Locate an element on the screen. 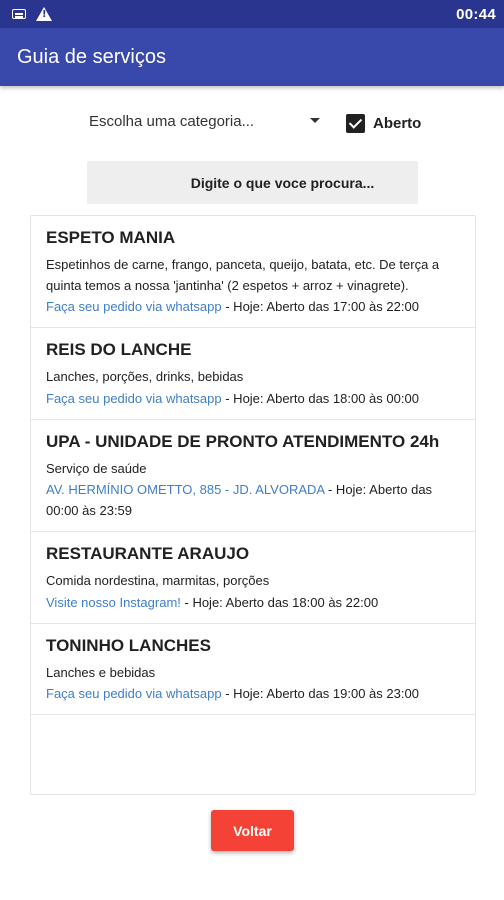  item-title: ESPETO MANIA is located at coordinates (111, 237).